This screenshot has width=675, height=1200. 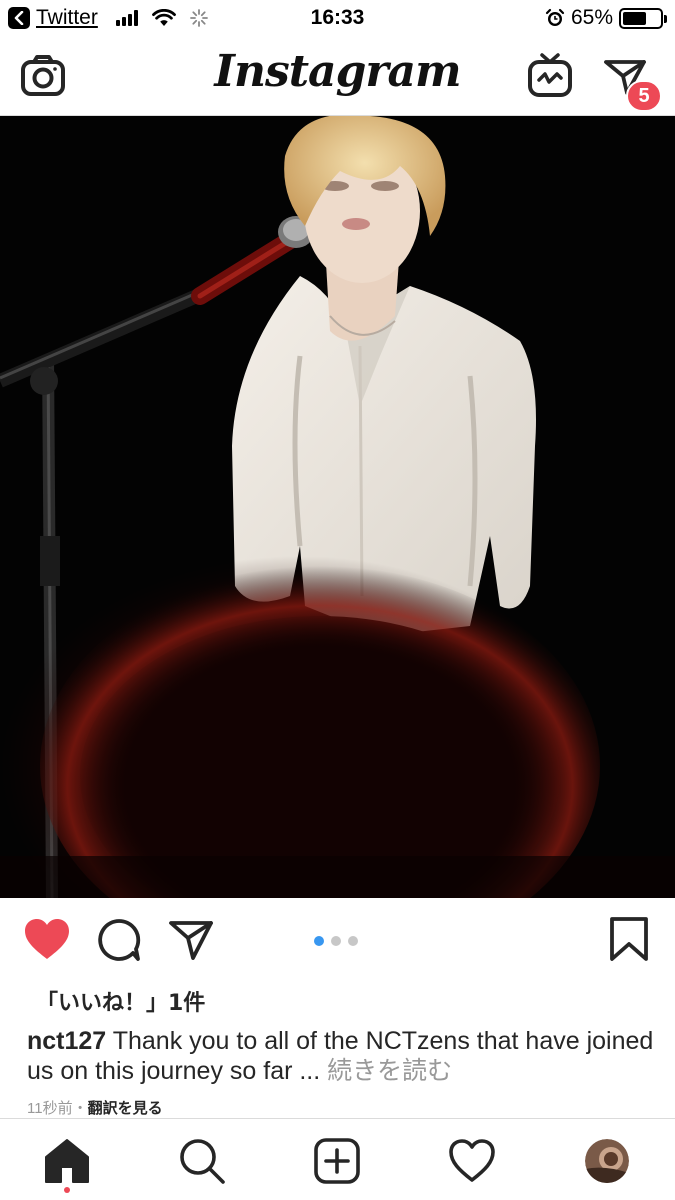 I want to click on see-translation-link: 翻訳を見る, so click(x=125, y=1108).